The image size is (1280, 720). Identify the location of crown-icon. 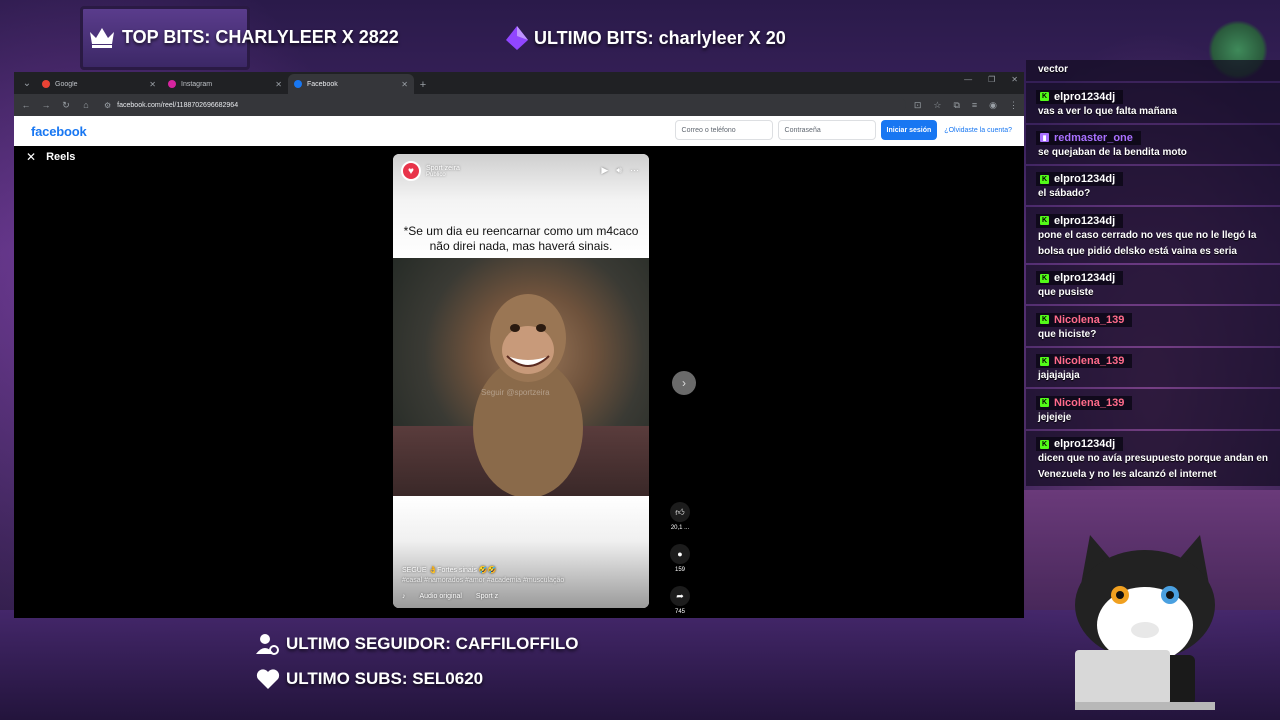
(102, 37).